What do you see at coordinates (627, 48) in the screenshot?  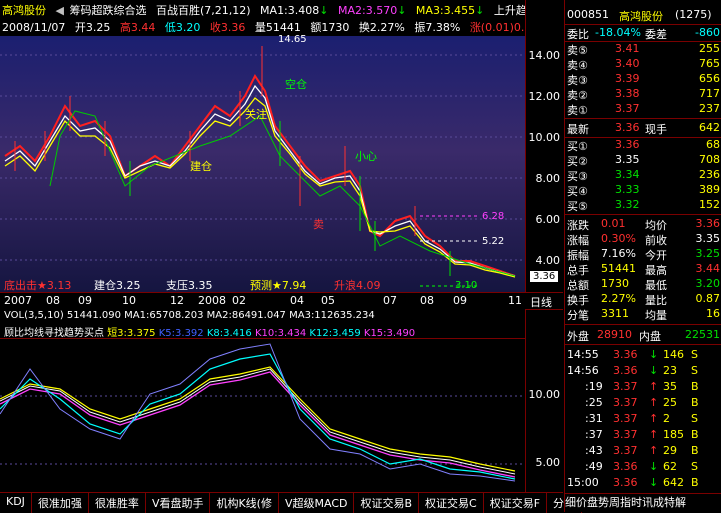 I see `ask-price: 3.41` at bounding box center [627, 48].